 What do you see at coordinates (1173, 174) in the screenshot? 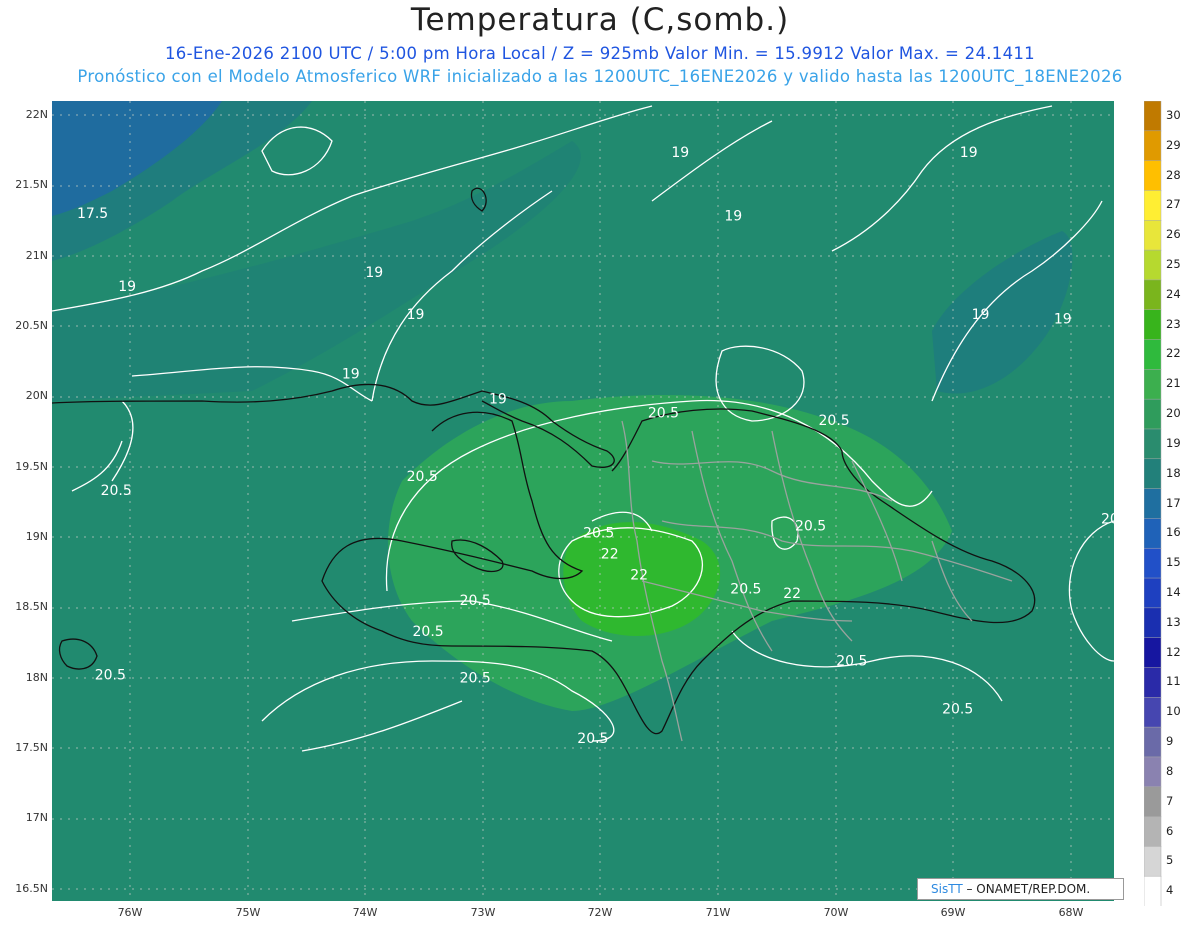
I see `colorbar-label: 28` at bounding box center [1173, 174].